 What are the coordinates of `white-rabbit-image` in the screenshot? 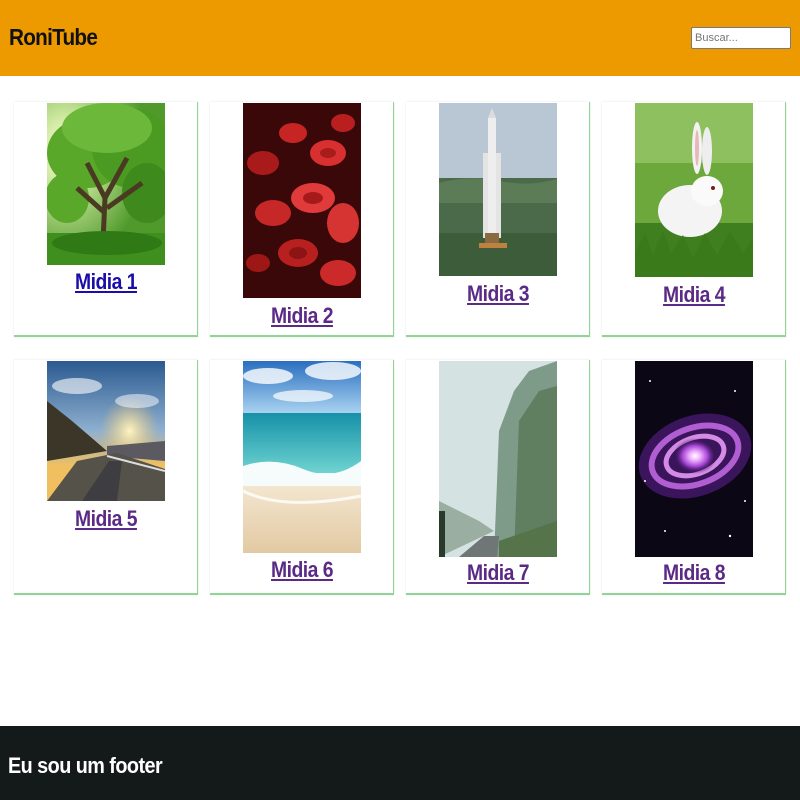 It's located at (694, 190).